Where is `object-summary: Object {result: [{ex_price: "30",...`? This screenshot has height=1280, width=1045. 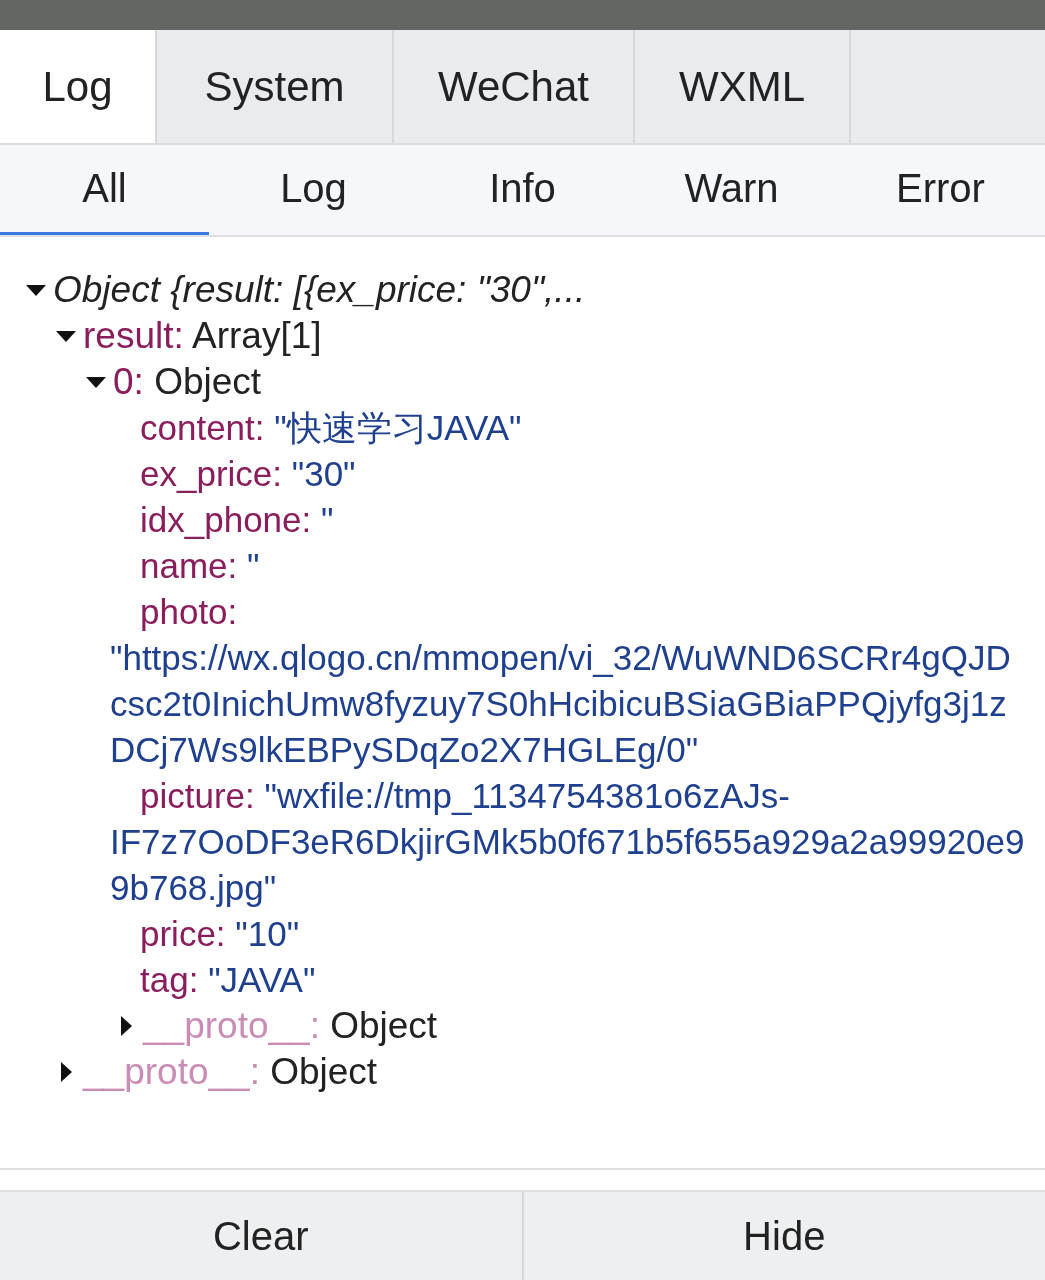
object-summary: Object {result: [{ex_price: "30",... is located at coordinates (319, 290).